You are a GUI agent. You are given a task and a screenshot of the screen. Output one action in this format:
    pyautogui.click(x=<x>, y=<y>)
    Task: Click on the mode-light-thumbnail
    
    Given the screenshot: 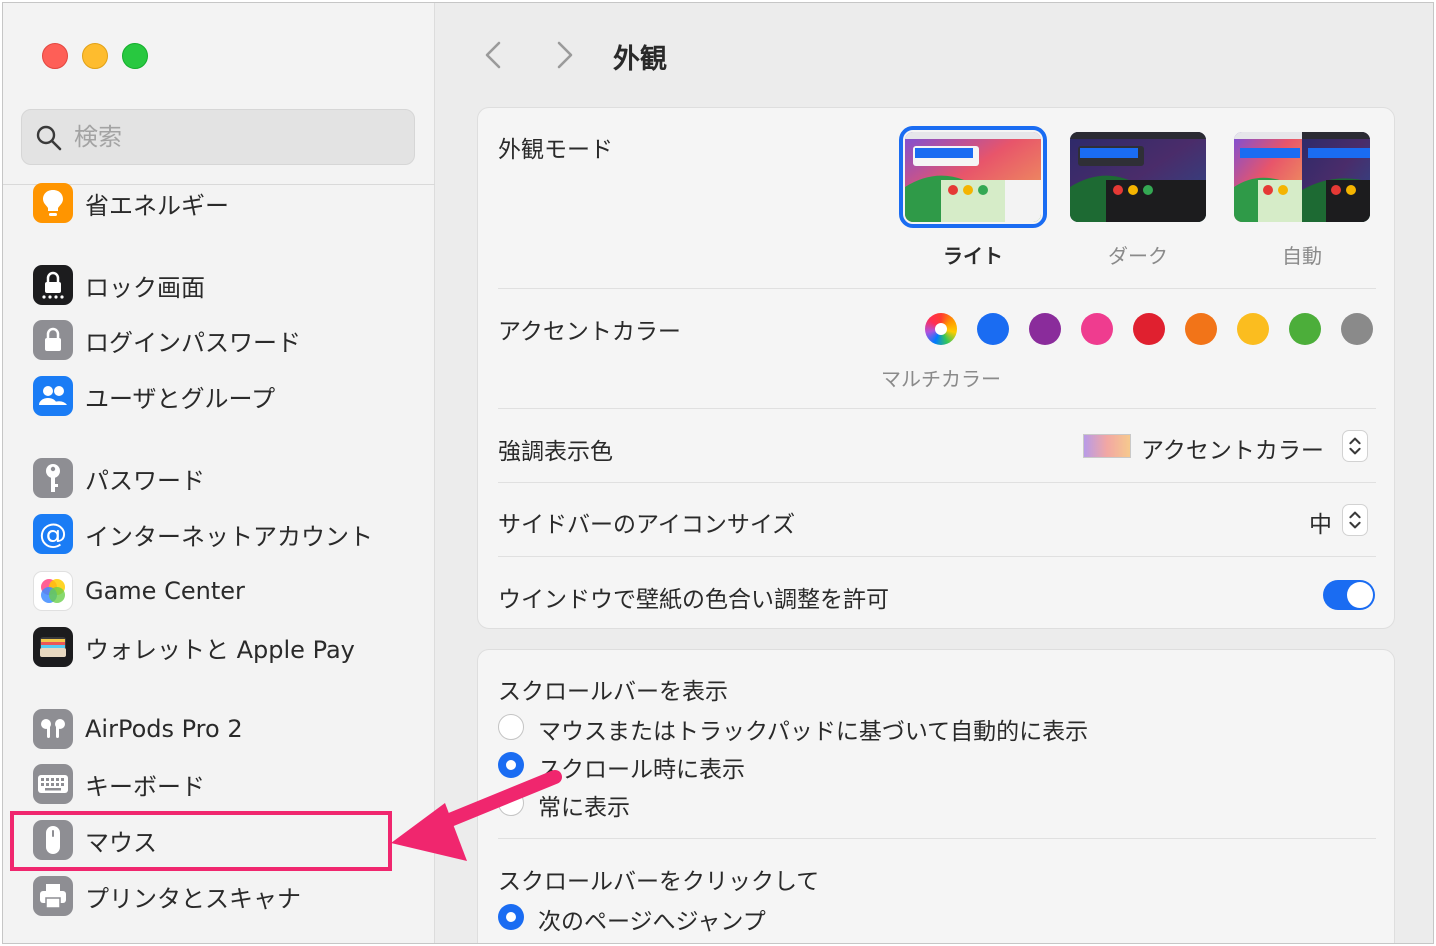 What is the action you would take?
    pyautogui.click(x=973, y=177)
    